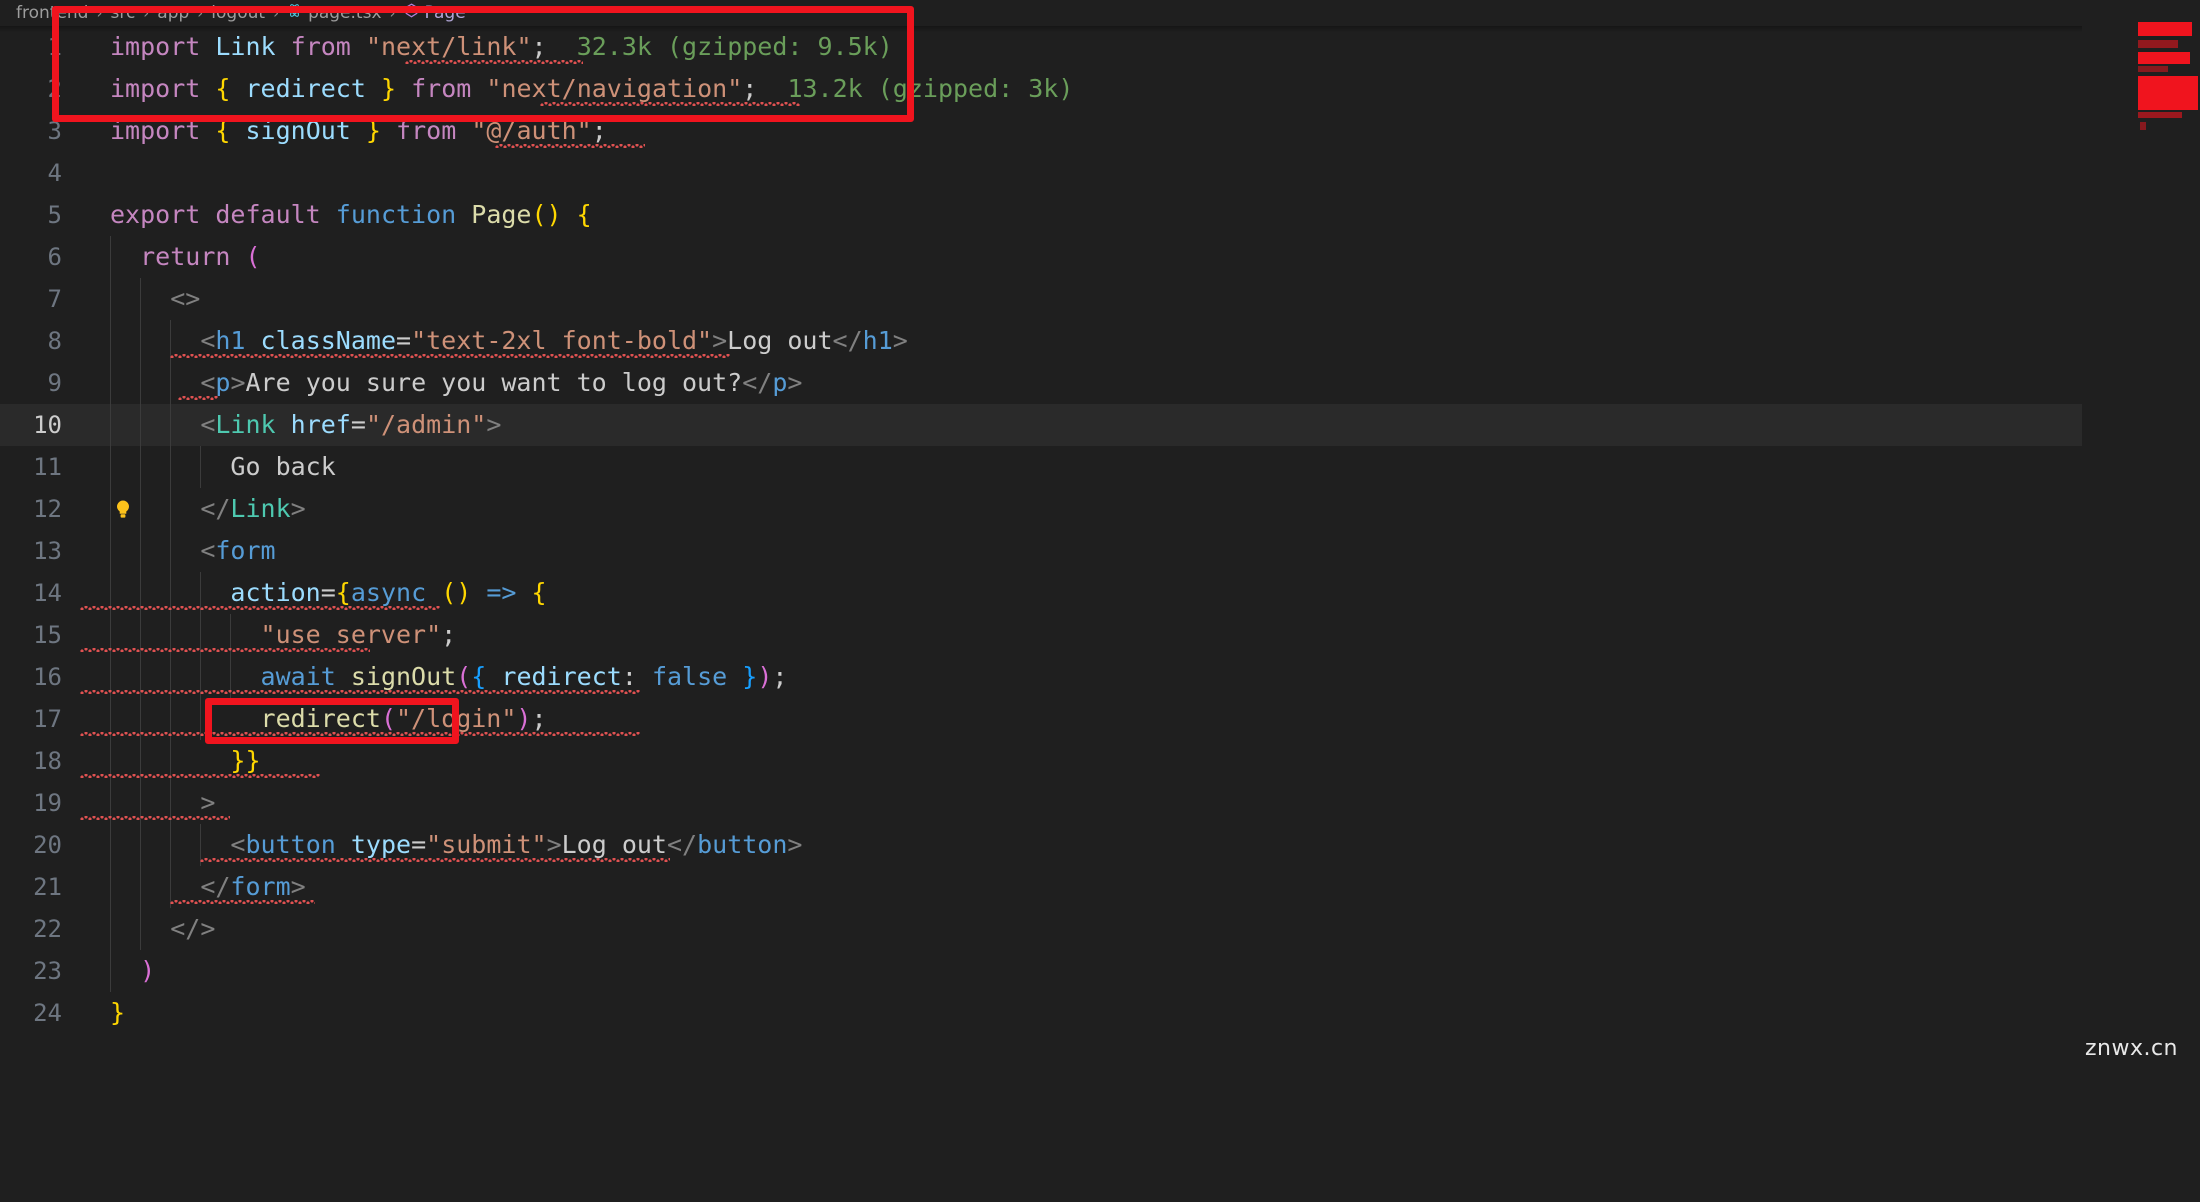 Image resolution: width=2200 pixels, height=1202 pixels. What do you see at coordinates (1100, 257) in the screenshot?
I see `code-line: 6 return (` at bounding box center [1100, 257].